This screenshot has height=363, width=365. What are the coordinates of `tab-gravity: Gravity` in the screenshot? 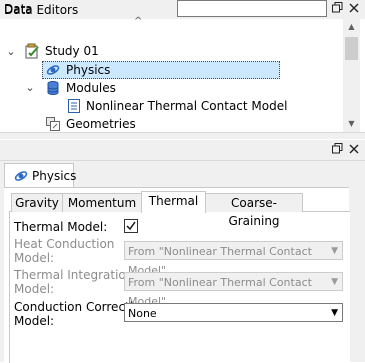 It's located at (37, 202).